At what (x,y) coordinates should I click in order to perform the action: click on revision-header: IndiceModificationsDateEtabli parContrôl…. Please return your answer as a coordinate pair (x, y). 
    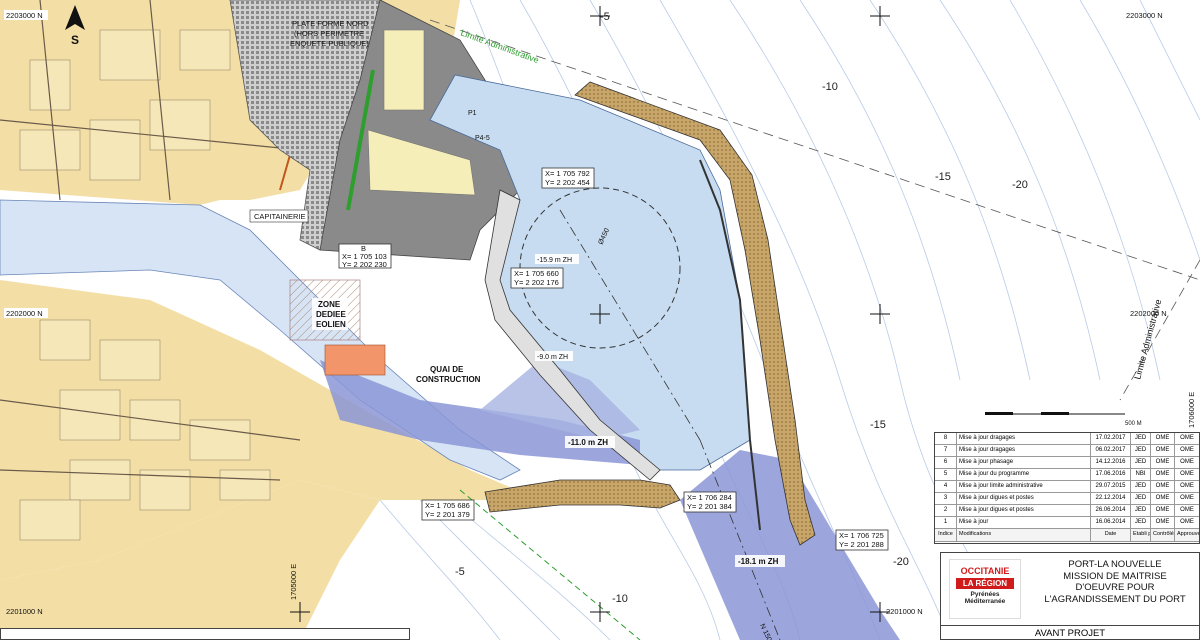
    Looking at the image, I should click on (1067, 535).